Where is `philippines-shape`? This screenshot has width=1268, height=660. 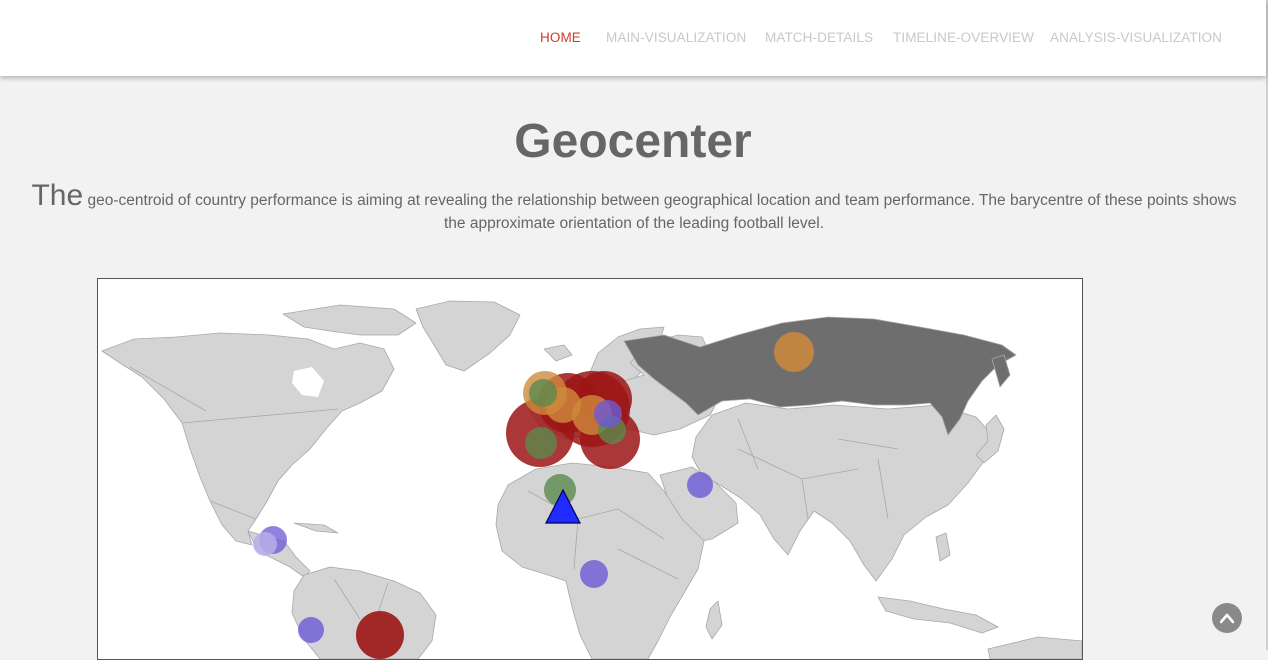
philippines-shape is located at coordinates (943, 547).